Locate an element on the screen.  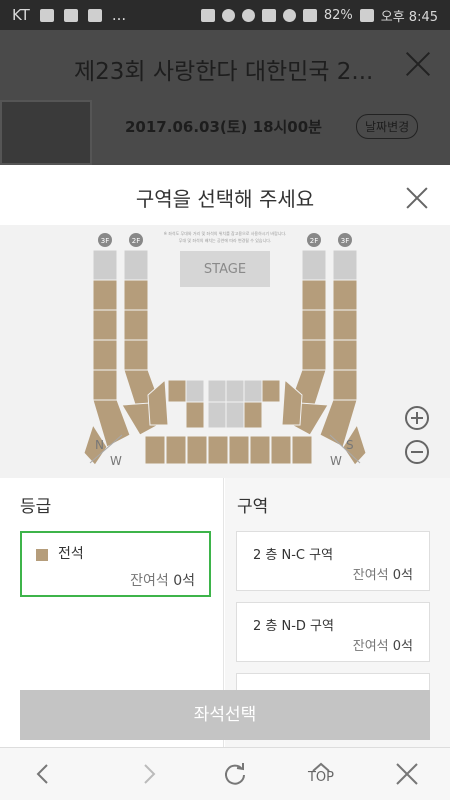
zone-item: 2 층 N-C 구역 잔여석 0석 is located at coordinates (333, 561).